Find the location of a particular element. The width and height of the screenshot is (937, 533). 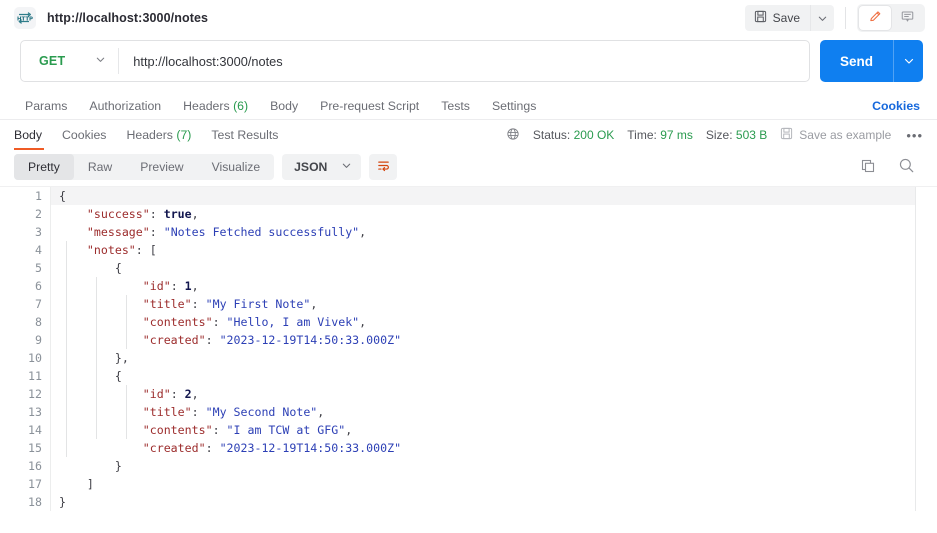

tab-label: Headers is located at coordinates (149, 135).